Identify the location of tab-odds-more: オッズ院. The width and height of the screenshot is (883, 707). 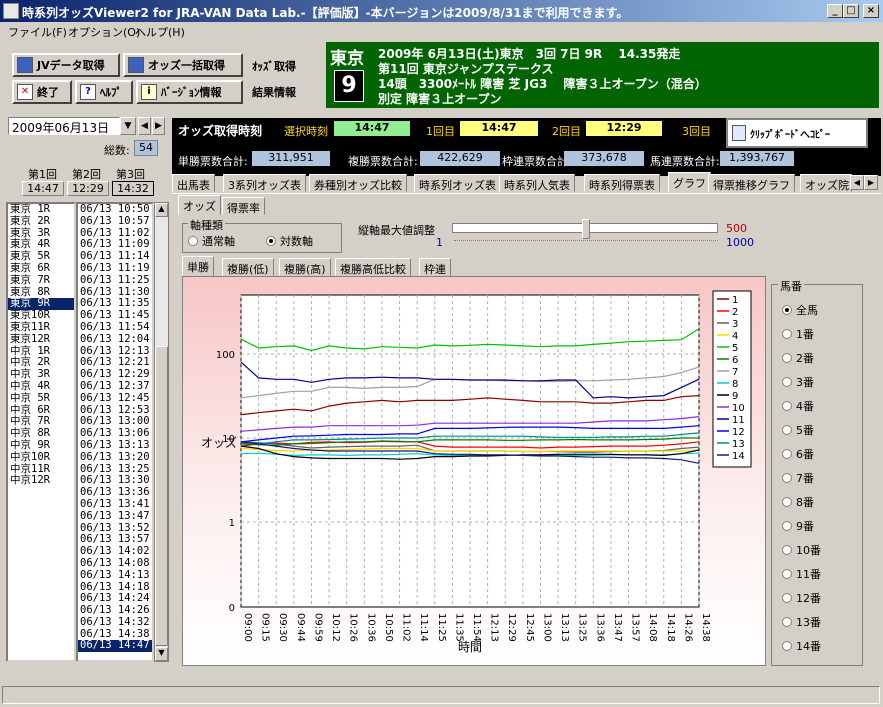
(826, 183).